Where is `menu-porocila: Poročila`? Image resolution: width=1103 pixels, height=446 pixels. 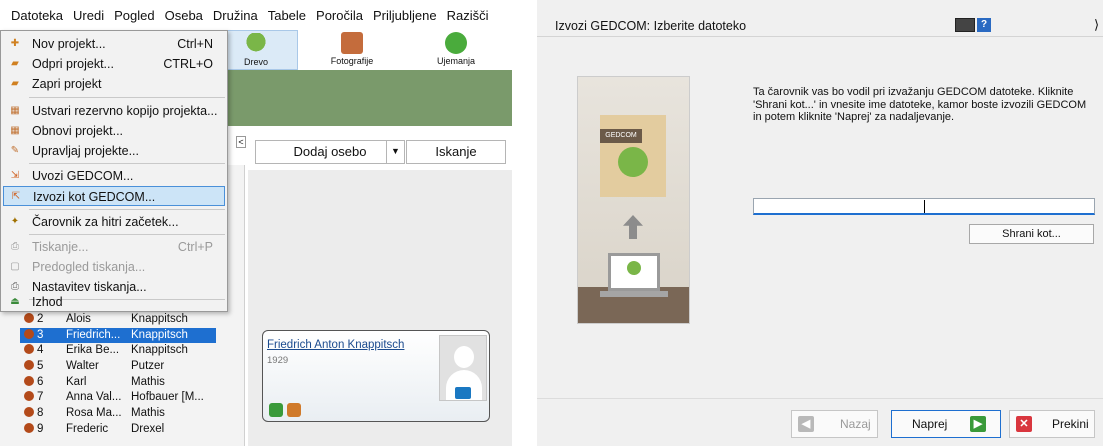 menu-porocila: Poročila is located at coordinates (339, 15).